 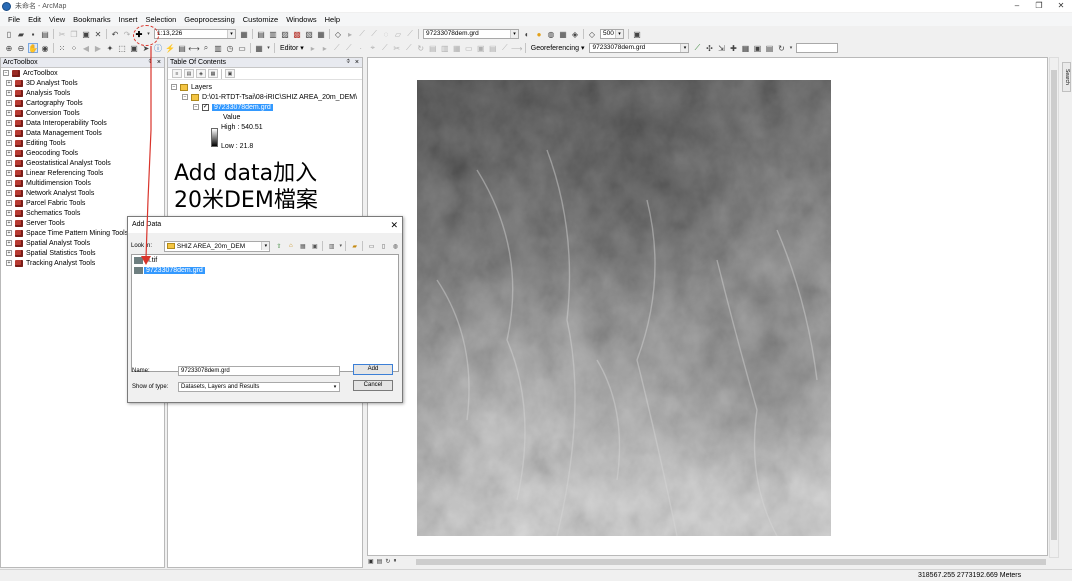 What do you see at coordinates (745, 48) in the screenshot?
I see `view-link-table-icon: ▦` at bounding box center [745, 48].